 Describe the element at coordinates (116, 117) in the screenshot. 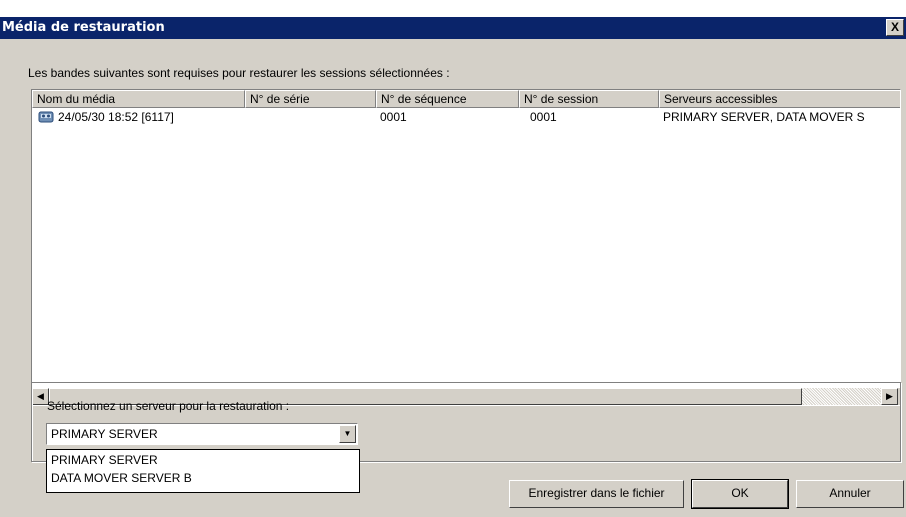

I see `cell-media-name: 24/05/30 18:52 [6117]` at that location.